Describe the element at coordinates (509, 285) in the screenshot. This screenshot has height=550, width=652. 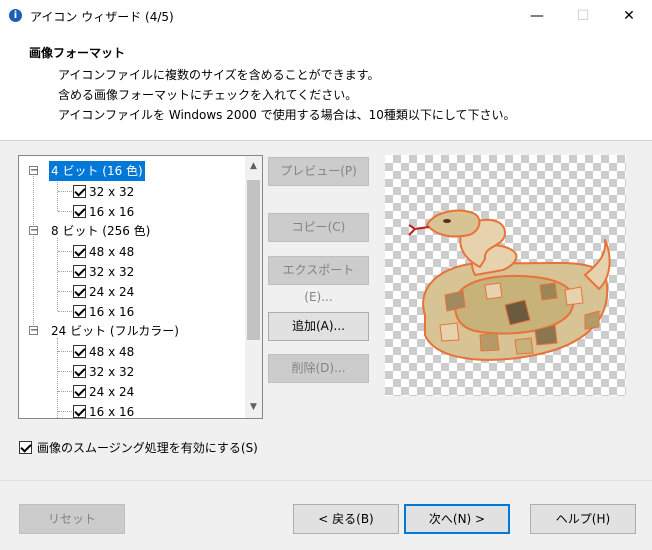
I see `snake-icon` at that location.